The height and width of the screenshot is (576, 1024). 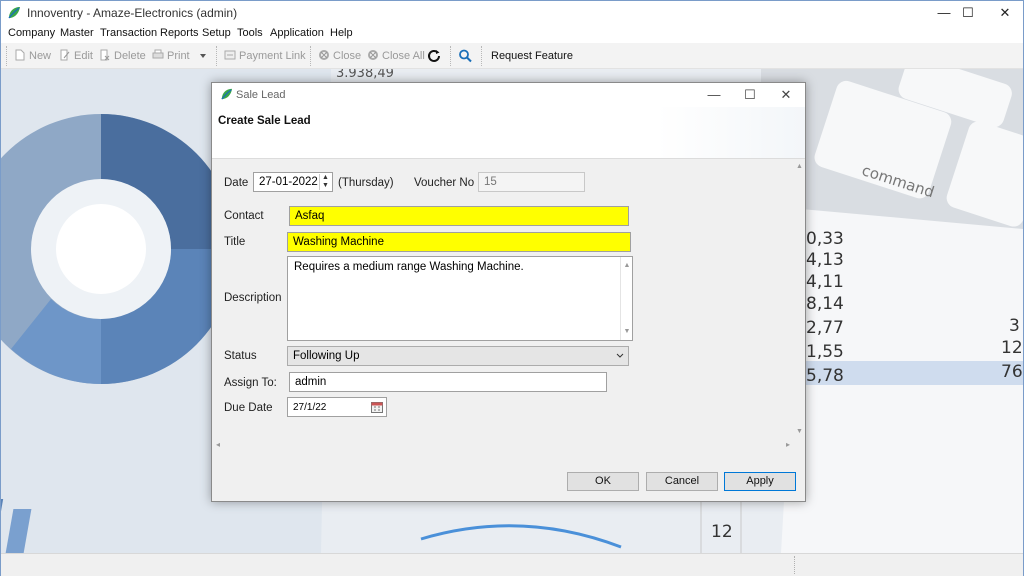 I want to click on dialog-header: Create Sale Lead, so click(x=508, y=133).